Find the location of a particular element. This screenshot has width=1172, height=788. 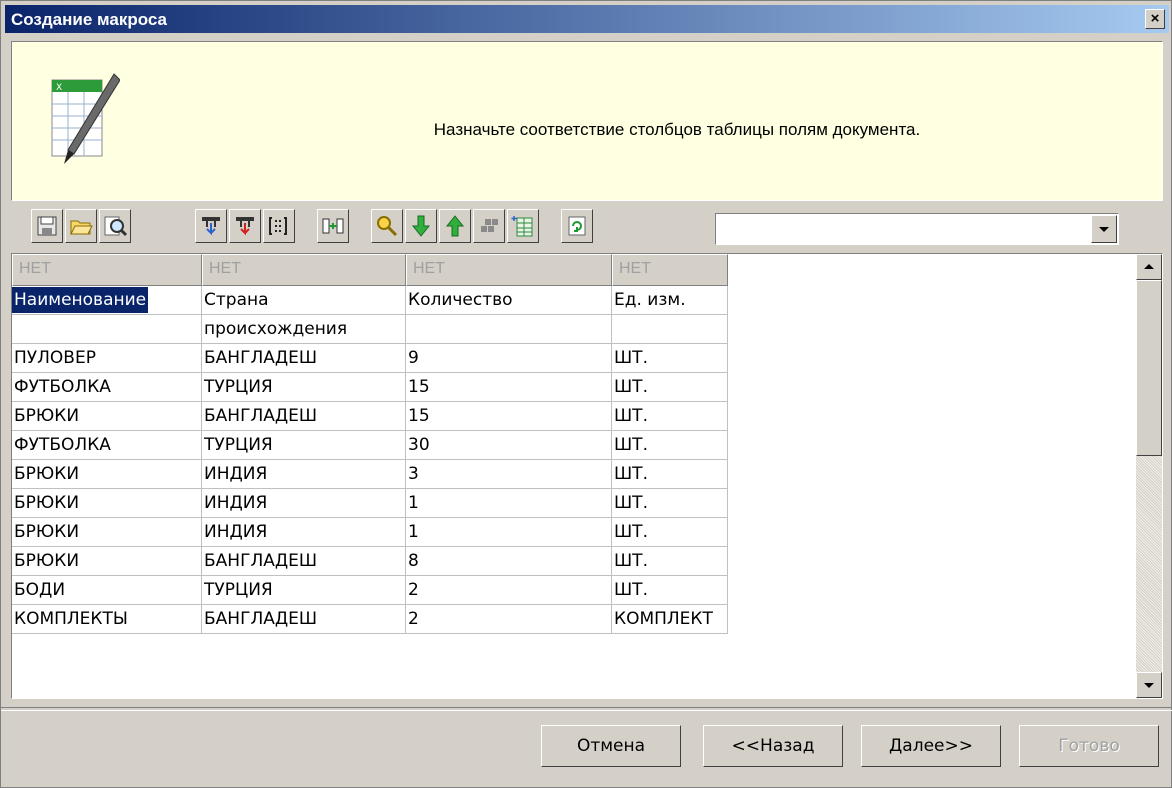

table-row: БОДИ ТУРЦИЯ 2 ШТ. is located at coordinates (370, 590).